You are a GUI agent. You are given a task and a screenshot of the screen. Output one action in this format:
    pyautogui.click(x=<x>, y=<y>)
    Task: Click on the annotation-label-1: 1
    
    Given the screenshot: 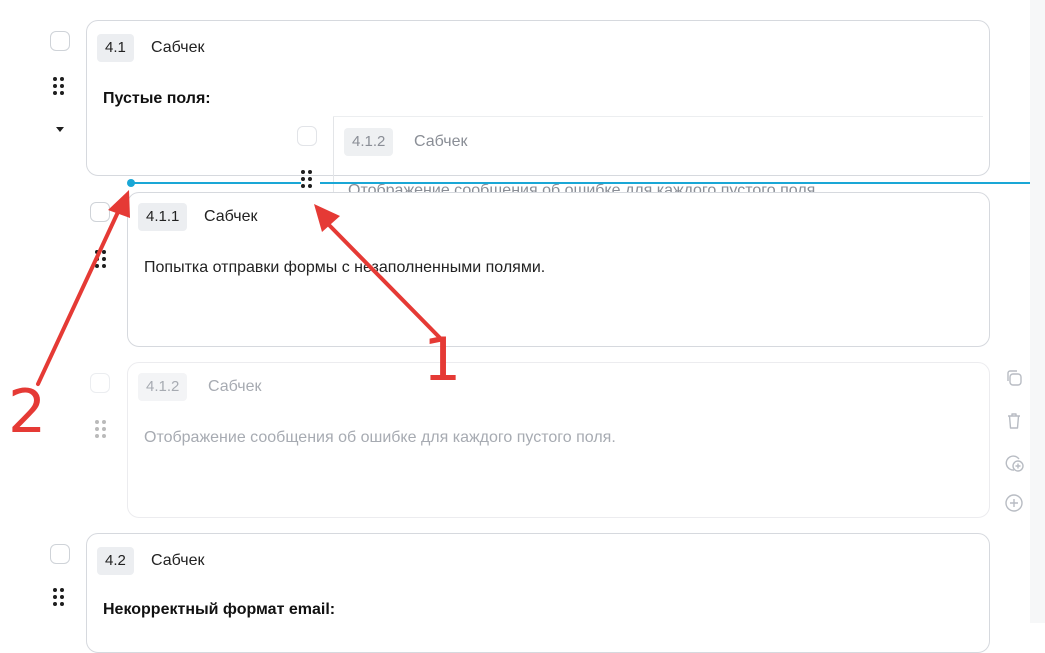 What is the action you would take?
    pyautogui.click(x=442, y=360)
    